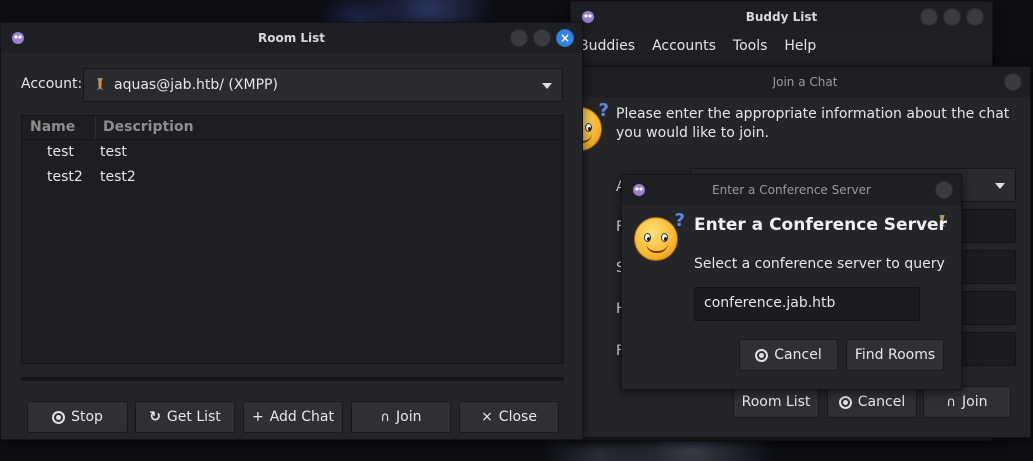 This screenshot has height=461, width=1033. What do you see at coordinates (684, 46) in the screenshot?
I see `menu-accounts: Accounts` at bounding box center [684, 46].